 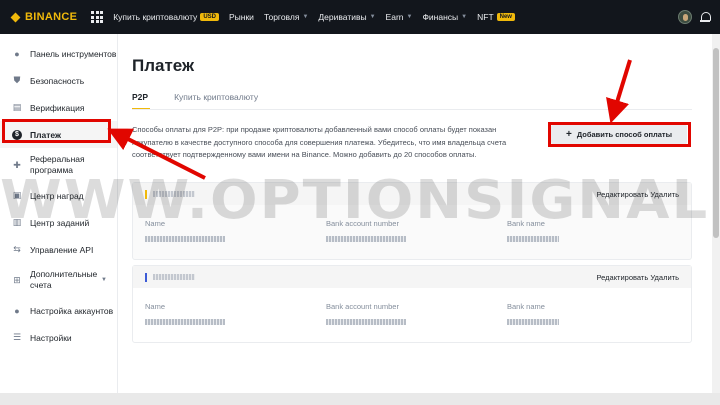 I want to click on sidebar-item-subaccounts: ⊞ Дополнительные счета ▼, so click(x=58, y=280).